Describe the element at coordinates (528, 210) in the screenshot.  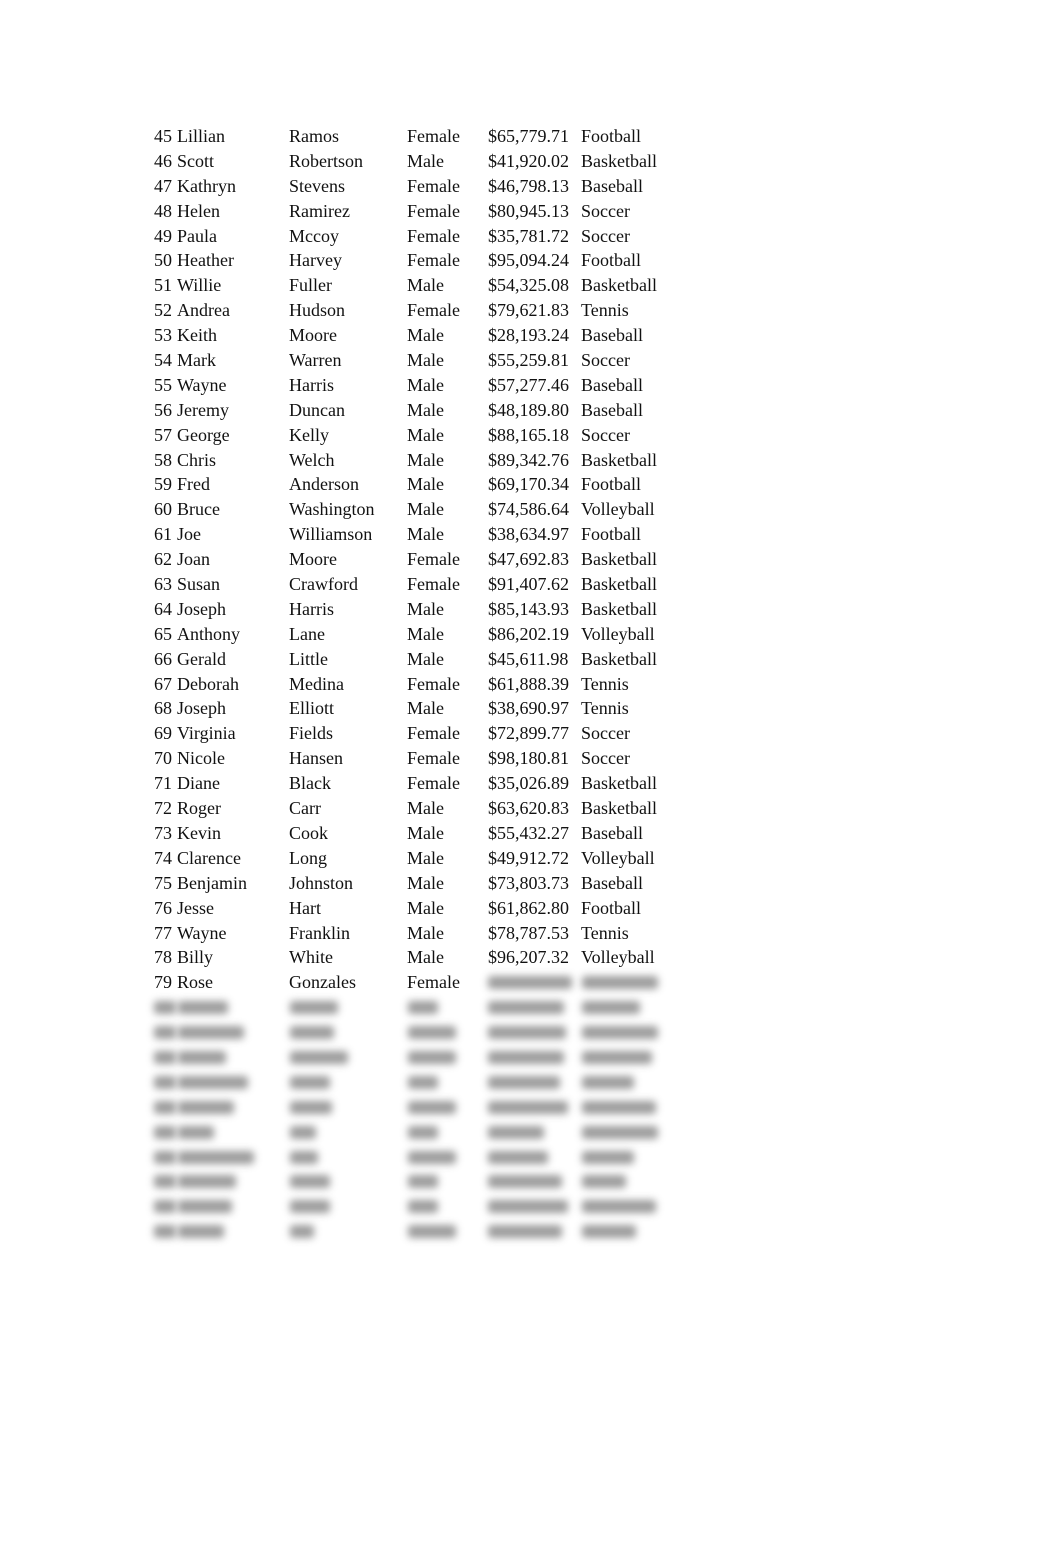
I see `salary-cell: $80,945.13` at that location.